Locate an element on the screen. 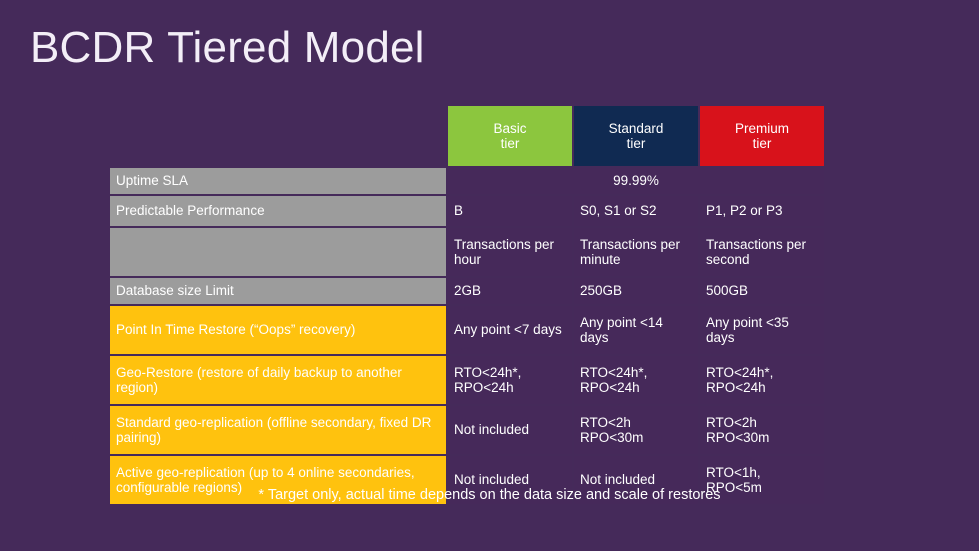 This screenshot has width=979, height=551. header-basic-sub: tier is located at coordinates (510, 143).